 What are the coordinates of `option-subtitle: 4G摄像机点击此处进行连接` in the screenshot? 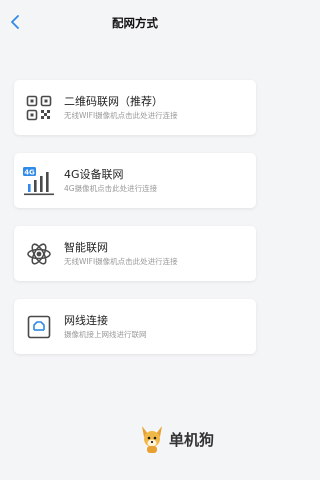 It's located at (111, 188).